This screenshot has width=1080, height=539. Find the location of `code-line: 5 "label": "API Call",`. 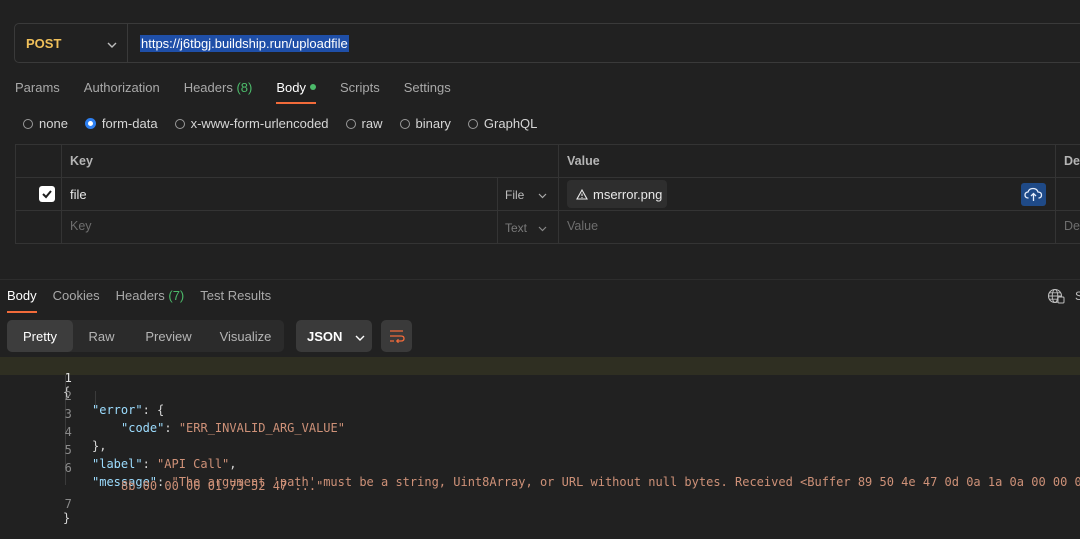

code-line: 5 "label": "API Call", is located at coordinates (540, 450).